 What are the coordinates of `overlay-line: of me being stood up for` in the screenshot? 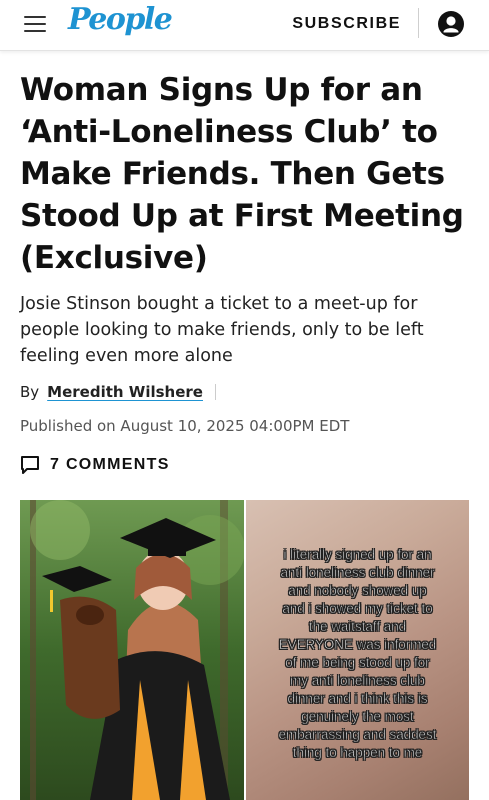 It's located at (357, 663).